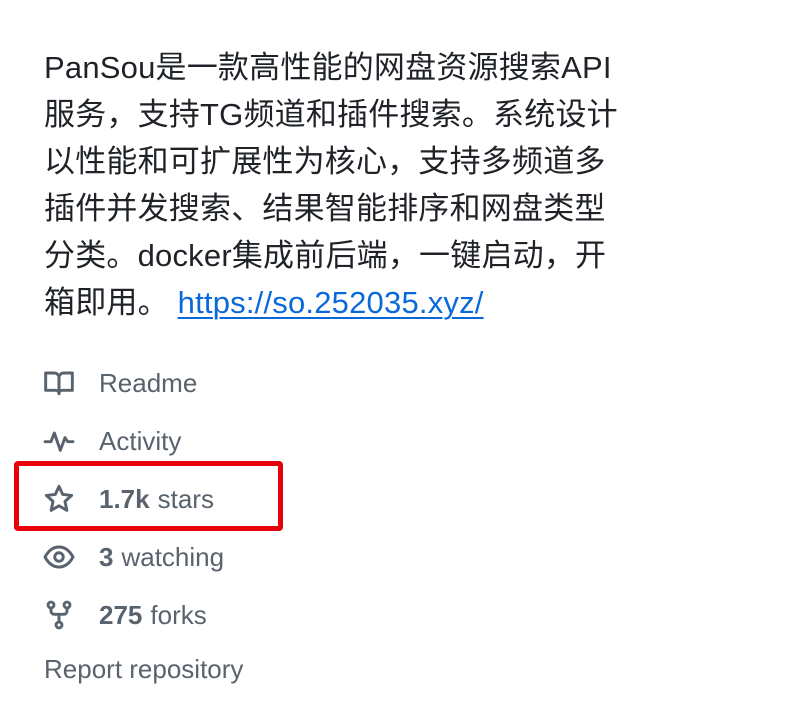 Image resolution: width=798 pixels, height=716 pixels. Describe the element at coordinates (106, 302) in the screenshot. I see `description-last-text: 箱即用。` at that location.